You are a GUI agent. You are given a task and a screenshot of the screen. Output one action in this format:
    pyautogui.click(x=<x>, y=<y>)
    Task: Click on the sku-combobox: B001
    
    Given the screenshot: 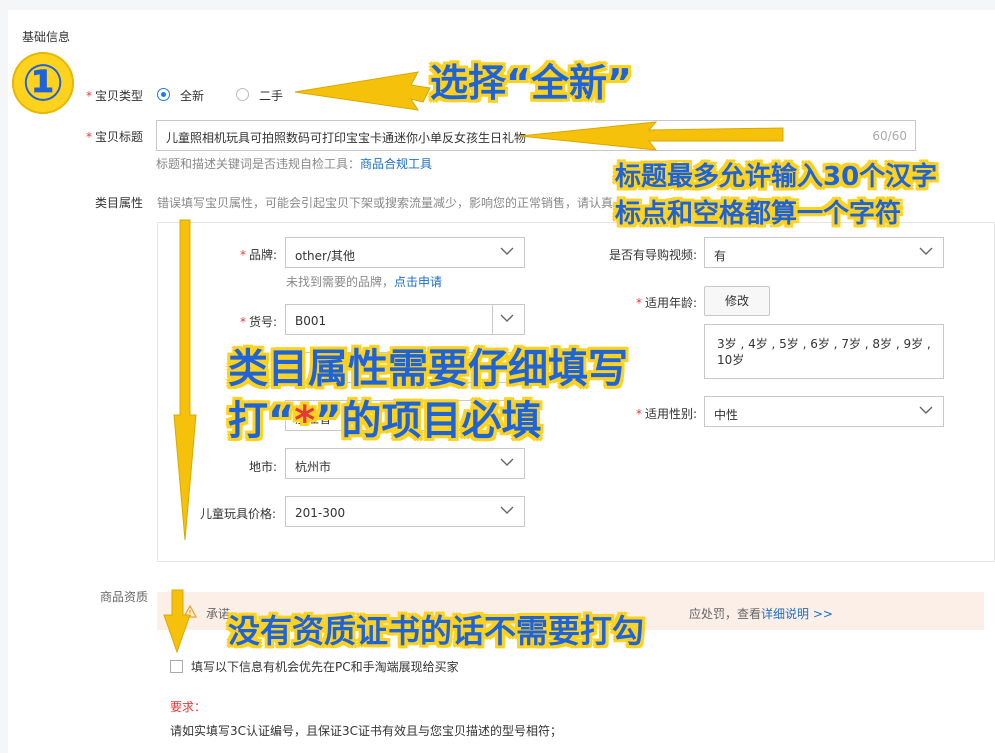 What is the action you would take?
    pyautogui.click(x=405, y=319)
    